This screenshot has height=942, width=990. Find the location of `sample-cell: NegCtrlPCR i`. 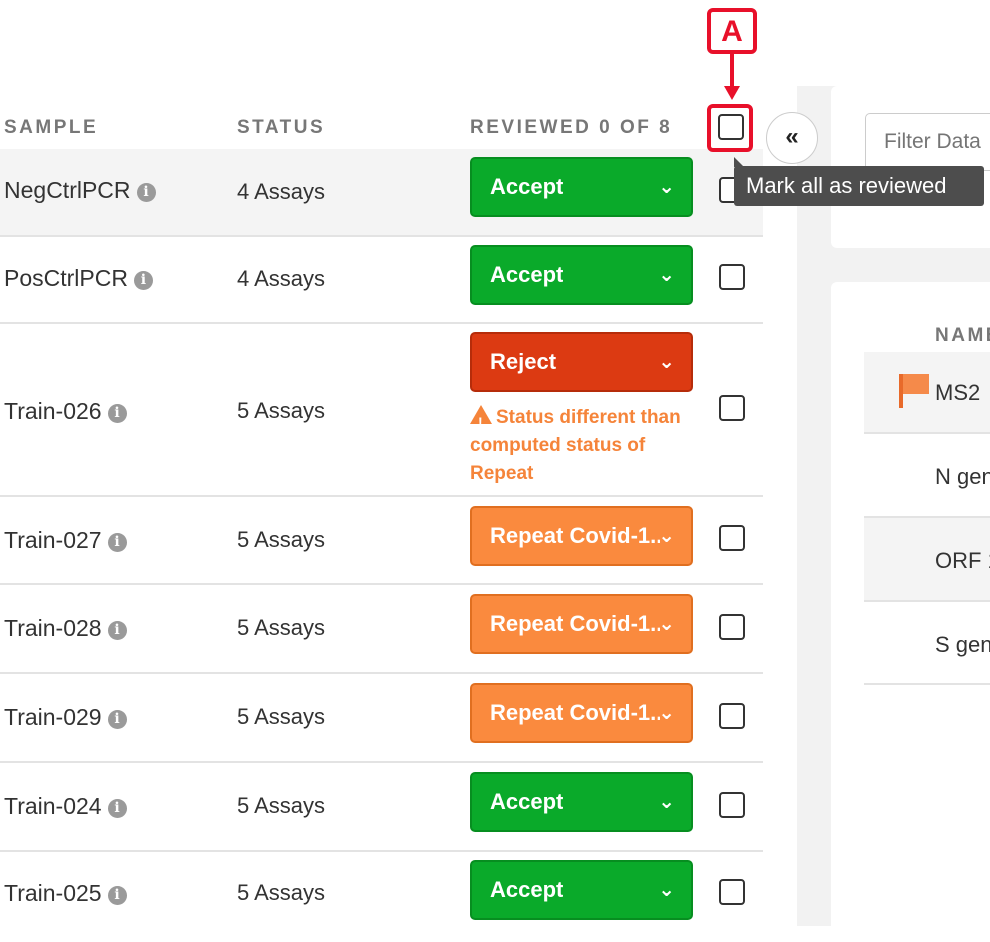

sample-cell: NegCtrlPCR i is located at coordinates (80, 190).